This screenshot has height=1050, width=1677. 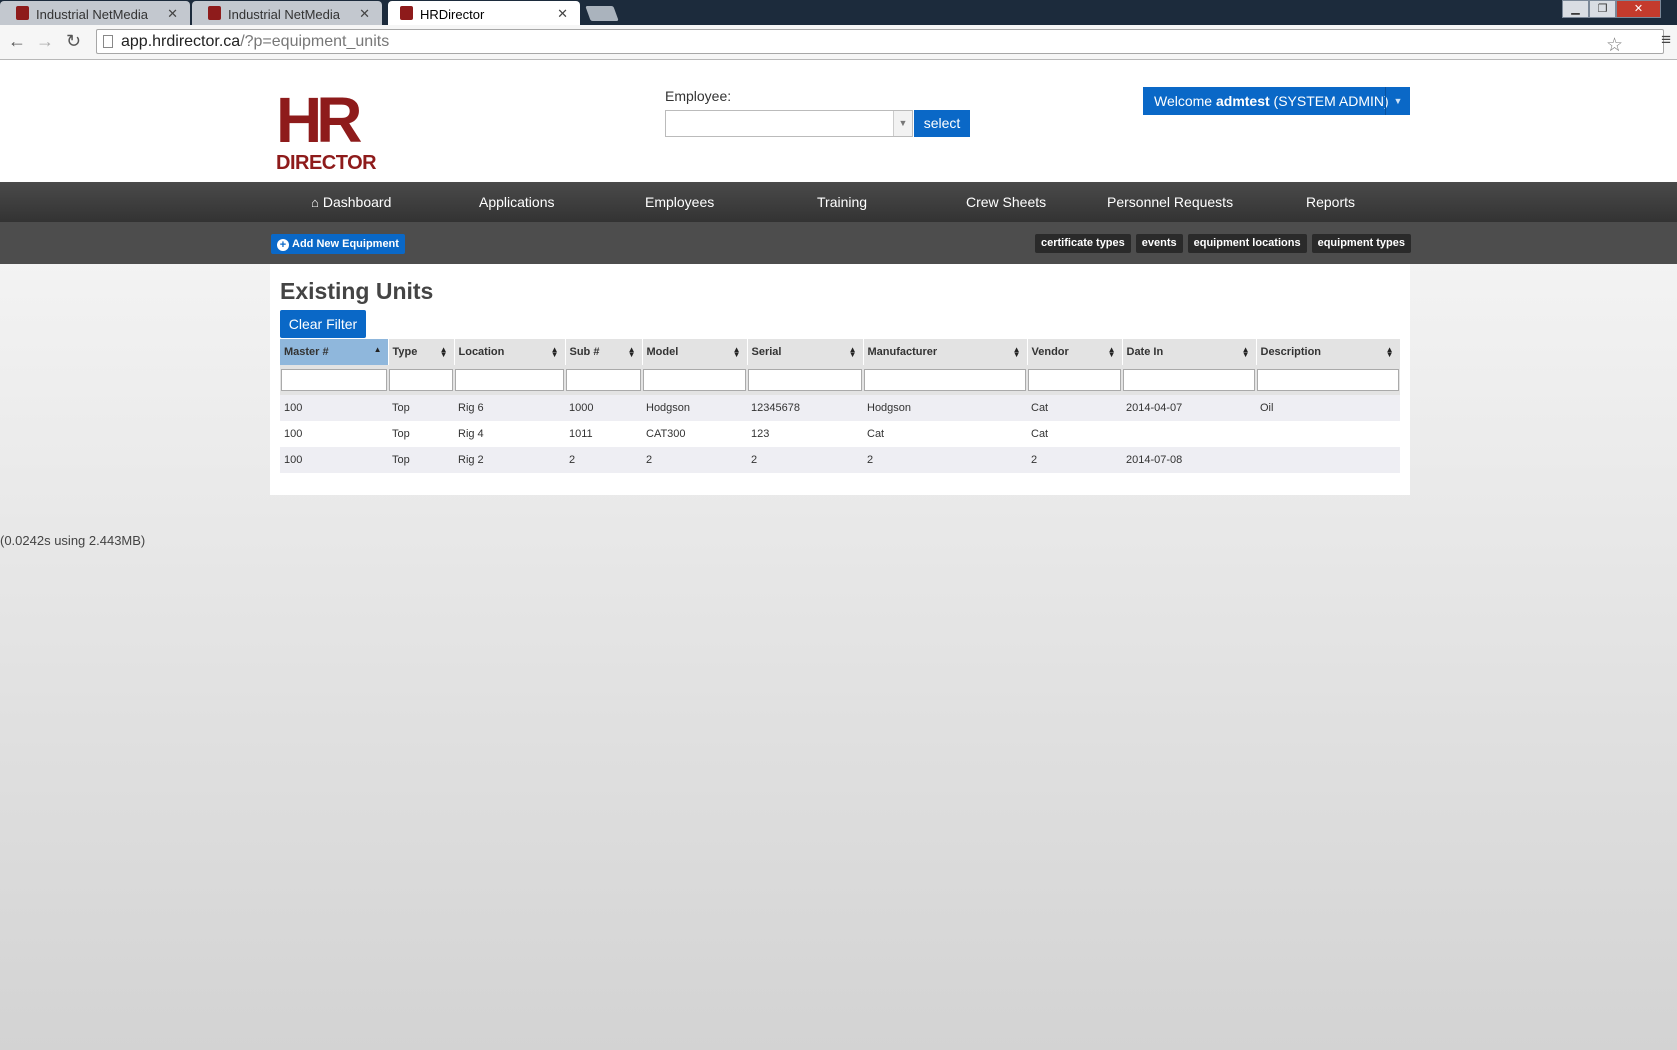 I want to click on cell-location: Rig 2, so click(x=509, y=460).